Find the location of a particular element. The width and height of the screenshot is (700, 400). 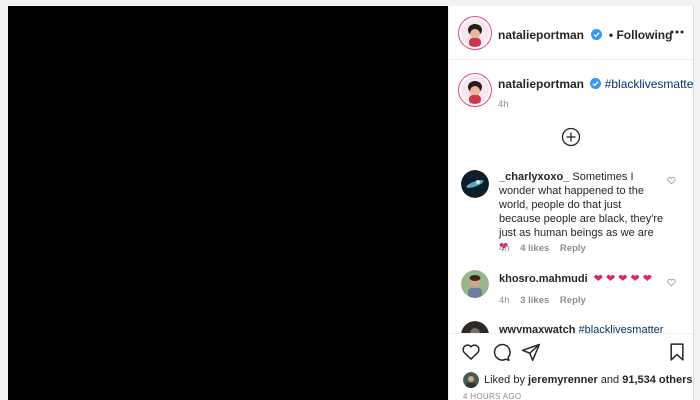

likes-middle: and is located at coordinates (610, 380).